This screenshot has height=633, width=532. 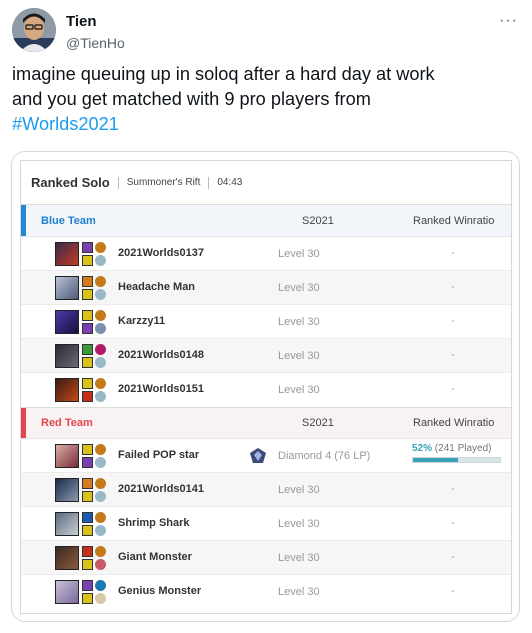 I want to click on player-name: Failed POP star, so click(x=158, y=455).